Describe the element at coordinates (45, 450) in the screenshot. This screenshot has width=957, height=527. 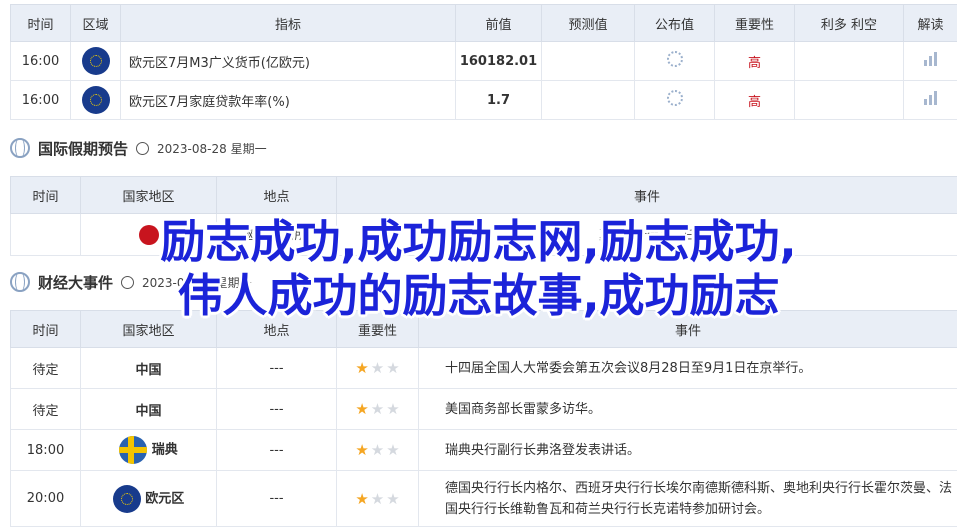
I see `row-time: 18:00` at that location.